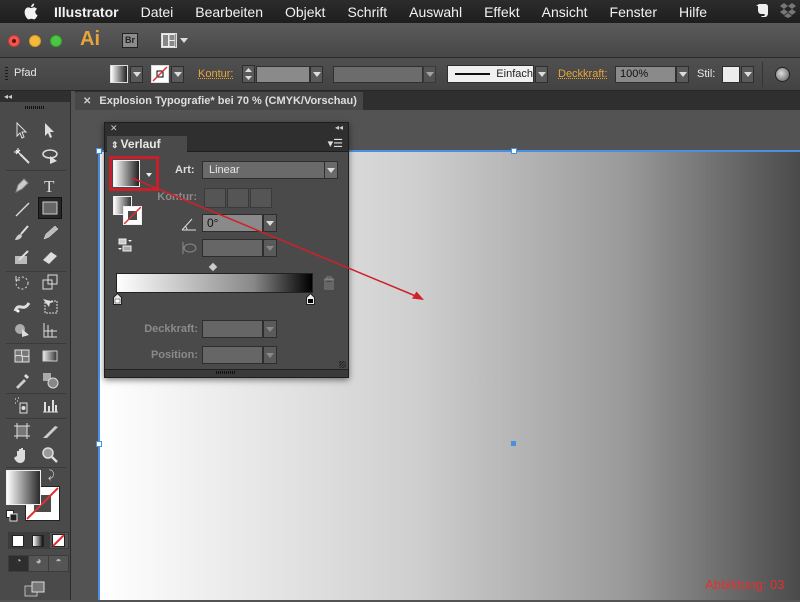  Describe the element at coordinates (645, 74) in the screenshot. I see `opacity-field: 100%` at that location.